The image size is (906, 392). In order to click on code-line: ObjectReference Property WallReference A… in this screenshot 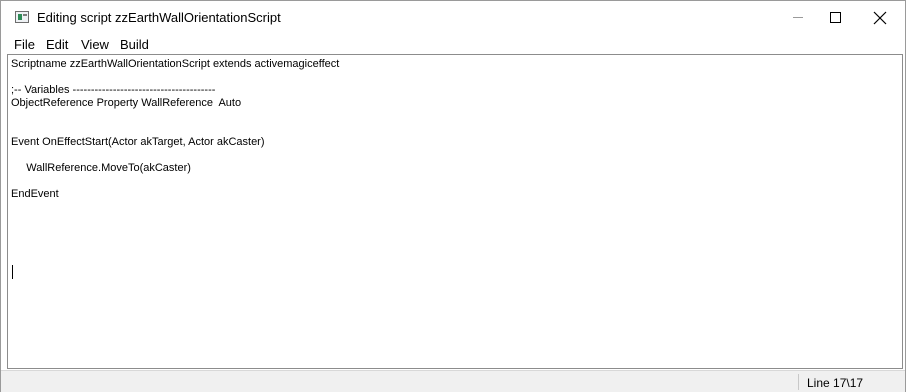, I will do `click(126, 103)`.